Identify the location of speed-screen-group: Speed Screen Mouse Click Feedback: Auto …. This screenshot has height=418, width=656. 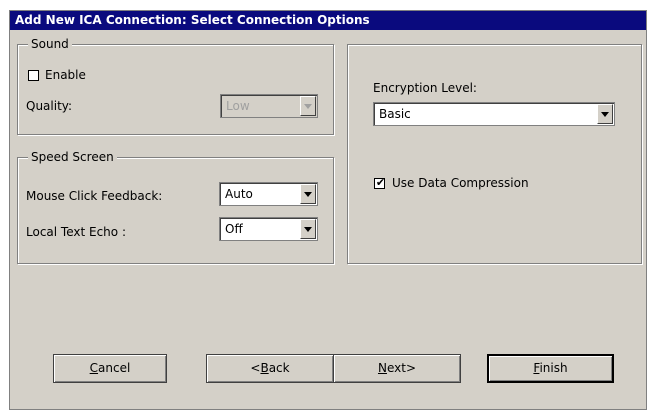
(175, 206).